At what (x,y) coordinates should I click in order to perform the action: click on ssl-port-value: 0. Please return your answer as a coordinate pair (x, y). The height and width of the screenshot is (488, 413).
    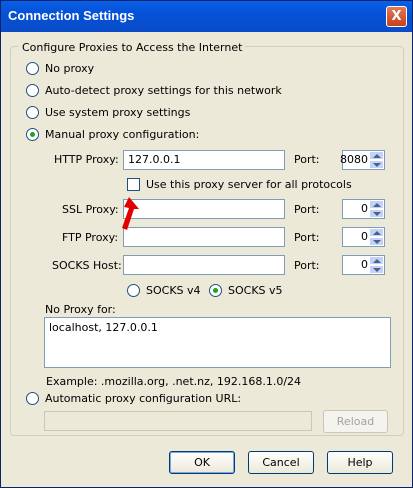
    Looking at the image, I should click on (364, 208).